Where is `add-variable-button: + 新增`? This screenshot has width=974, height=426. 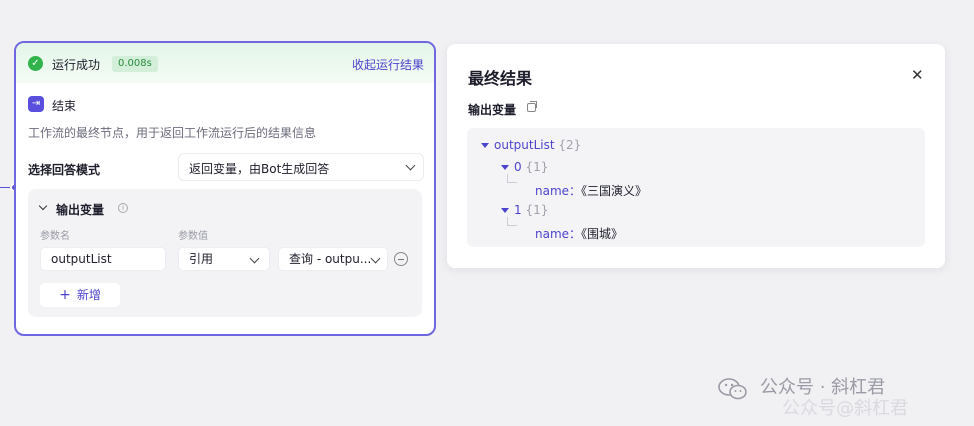 add-variable-button: + 新增 is located at coordinates (80, 295).